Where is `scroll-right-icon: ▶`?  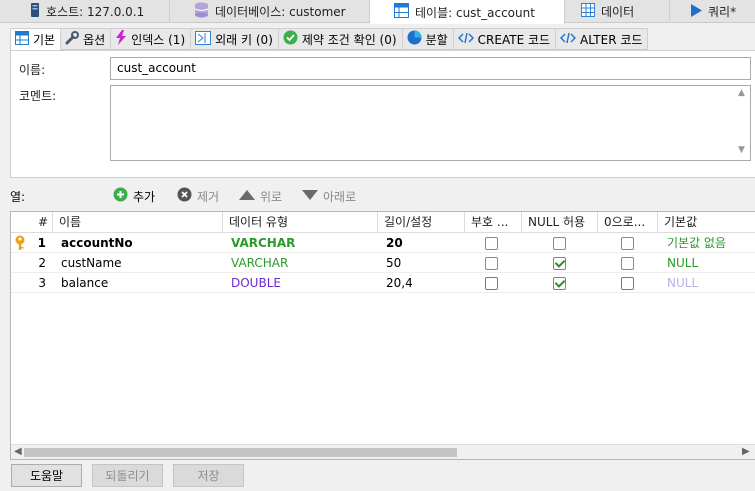
scroll-right-icon: ▶ is located at coordinates (746, 451).